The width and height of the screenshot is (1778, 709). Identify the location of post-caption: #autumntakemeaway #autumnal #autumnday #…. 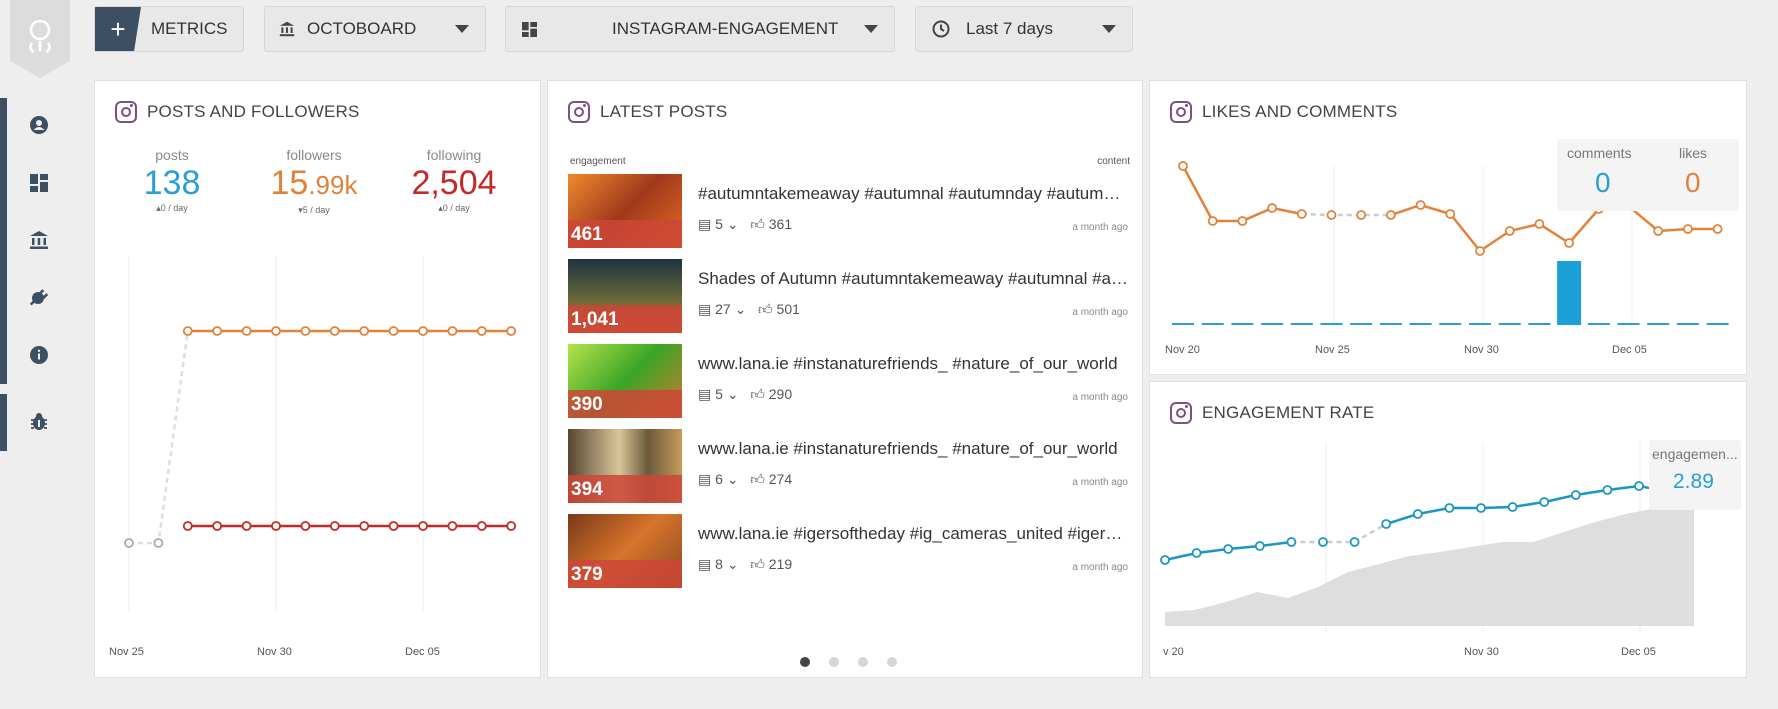
(913, 194).